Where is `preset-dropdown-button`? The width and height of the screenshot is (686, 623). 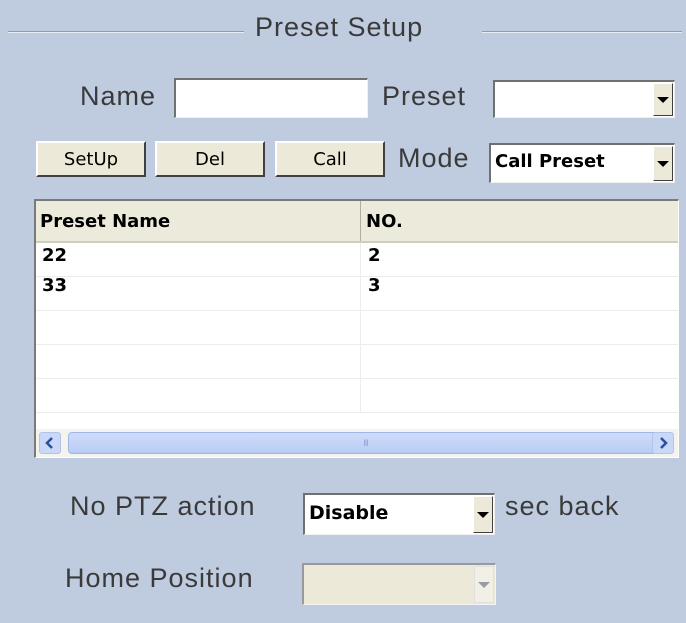 preset-dropdown-button is located at coordinates (663, 99).